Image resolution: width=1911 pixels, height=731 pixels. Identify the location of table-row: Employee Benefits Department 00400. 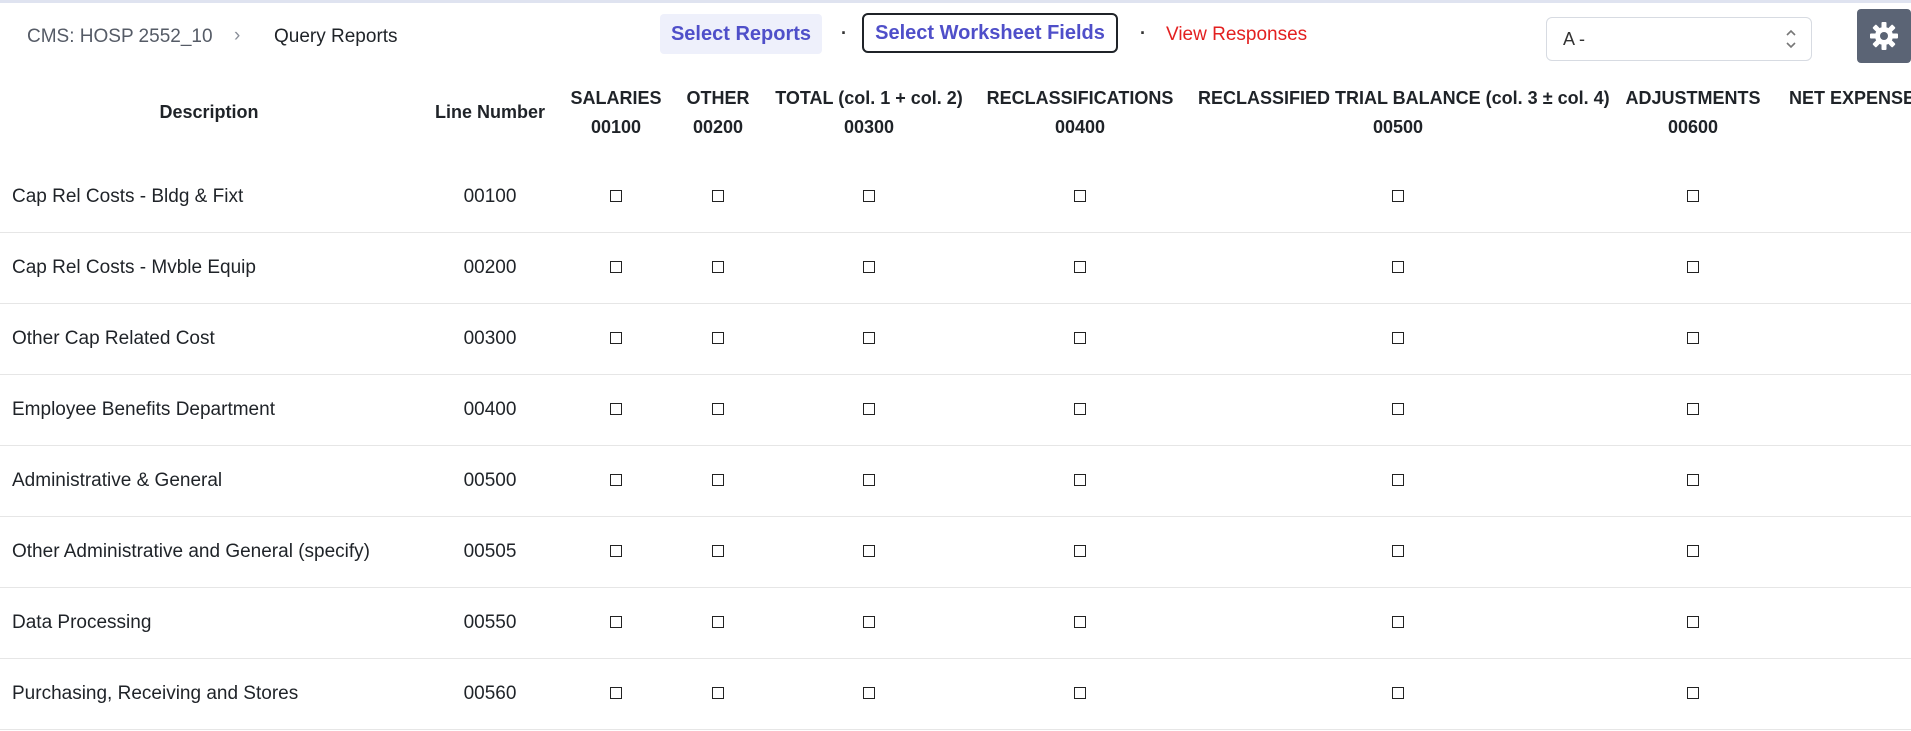
(955, 410).